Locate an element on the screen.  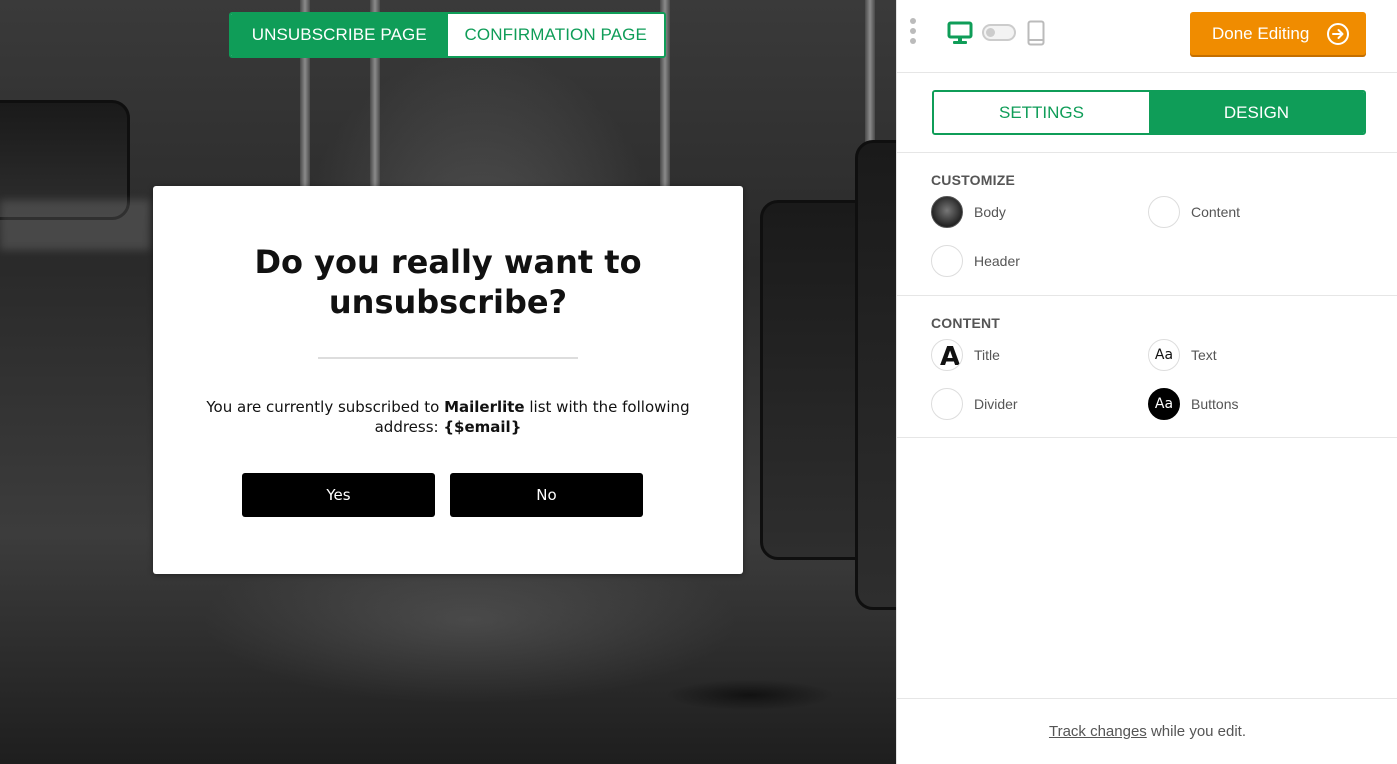
page-tabs: UNSUBSCRIBE PAGE CONFIRMATION PAGE is located at coordinates (447, 35).